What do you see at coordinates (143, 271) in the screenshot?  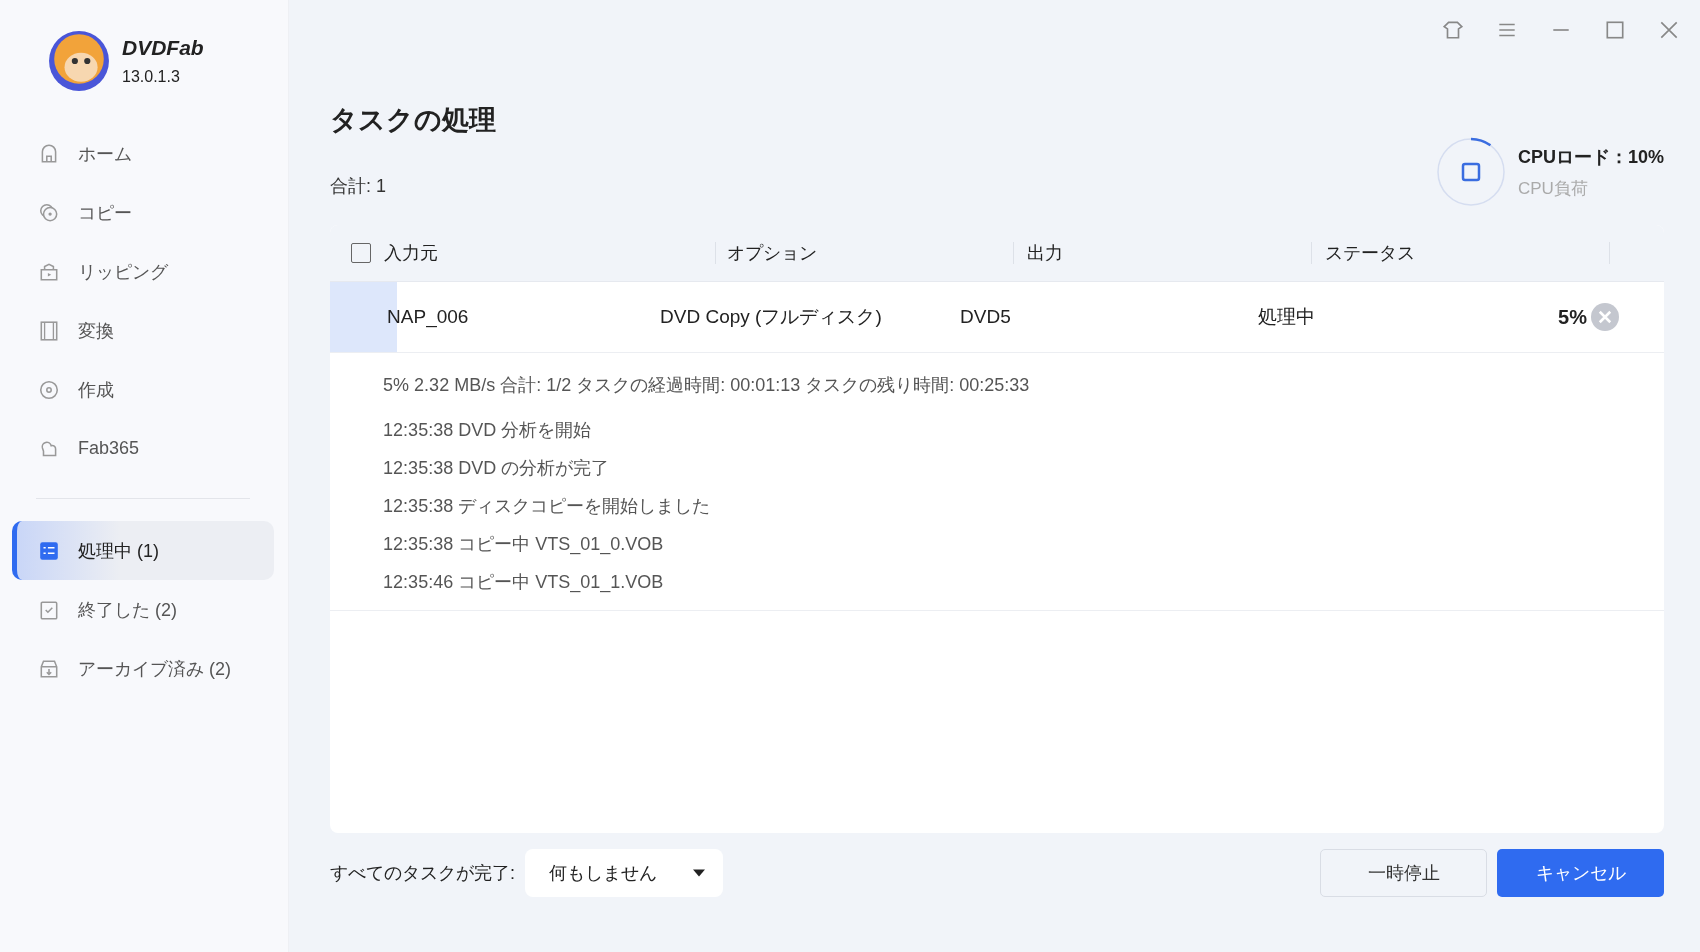 I see `sidebar-item: リッピング` at bounding box center [143, 271].